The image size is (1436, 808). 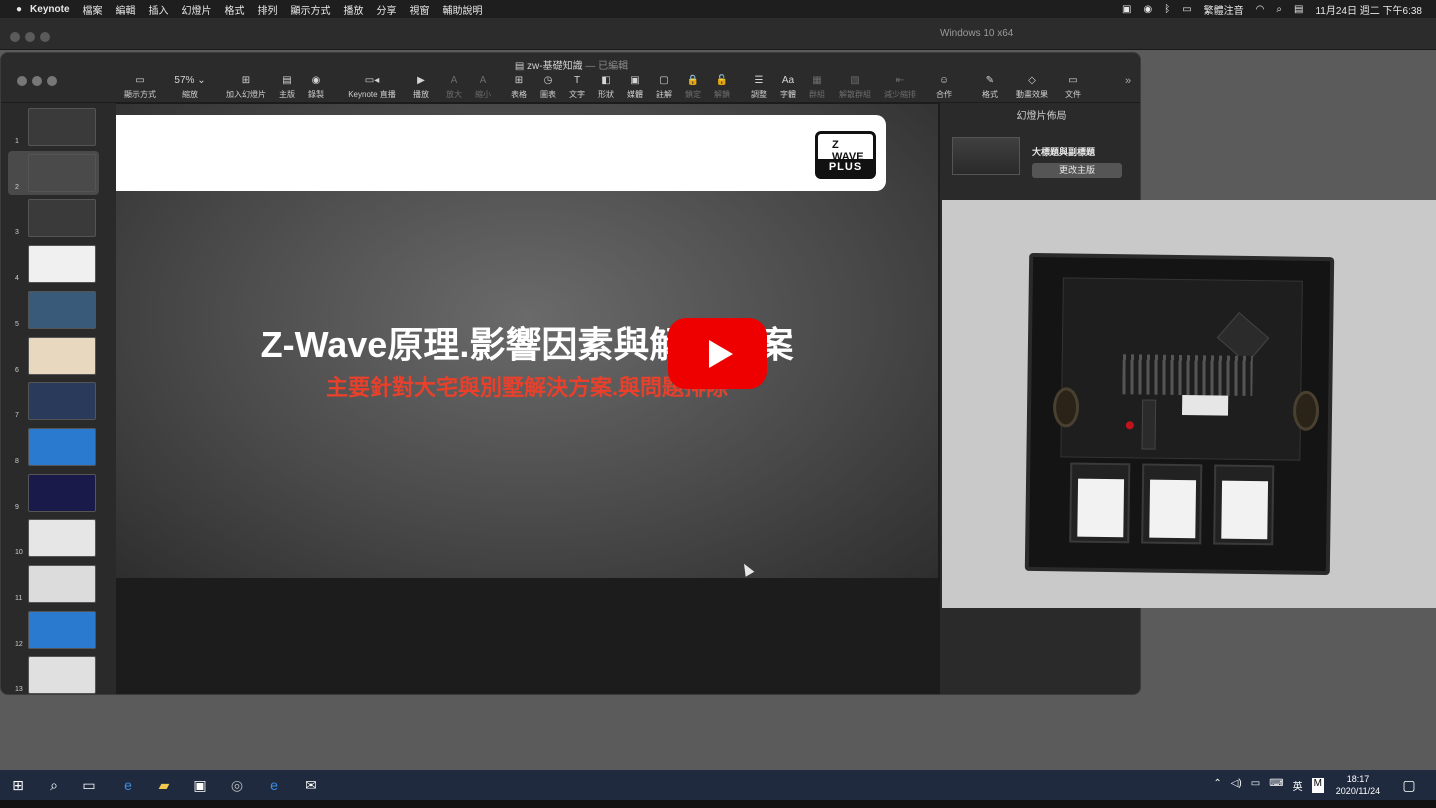 What do you see at coordinates (722, 87) in the screenshot?
I see `toolbar-button-16: 🔓 解鎖` at bounding box center [722, 87].